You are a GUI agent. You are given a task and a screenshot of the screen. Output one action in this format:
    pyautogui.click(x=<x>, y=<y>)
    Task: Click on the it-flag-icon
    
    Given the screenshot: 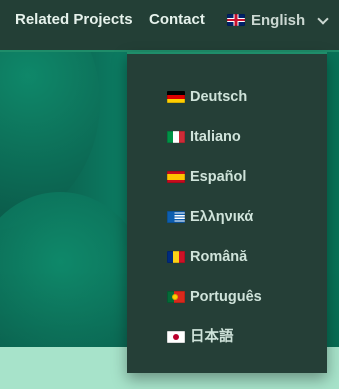 What is the action you would take?
    pyautogui.click(x=176, y=137)
    